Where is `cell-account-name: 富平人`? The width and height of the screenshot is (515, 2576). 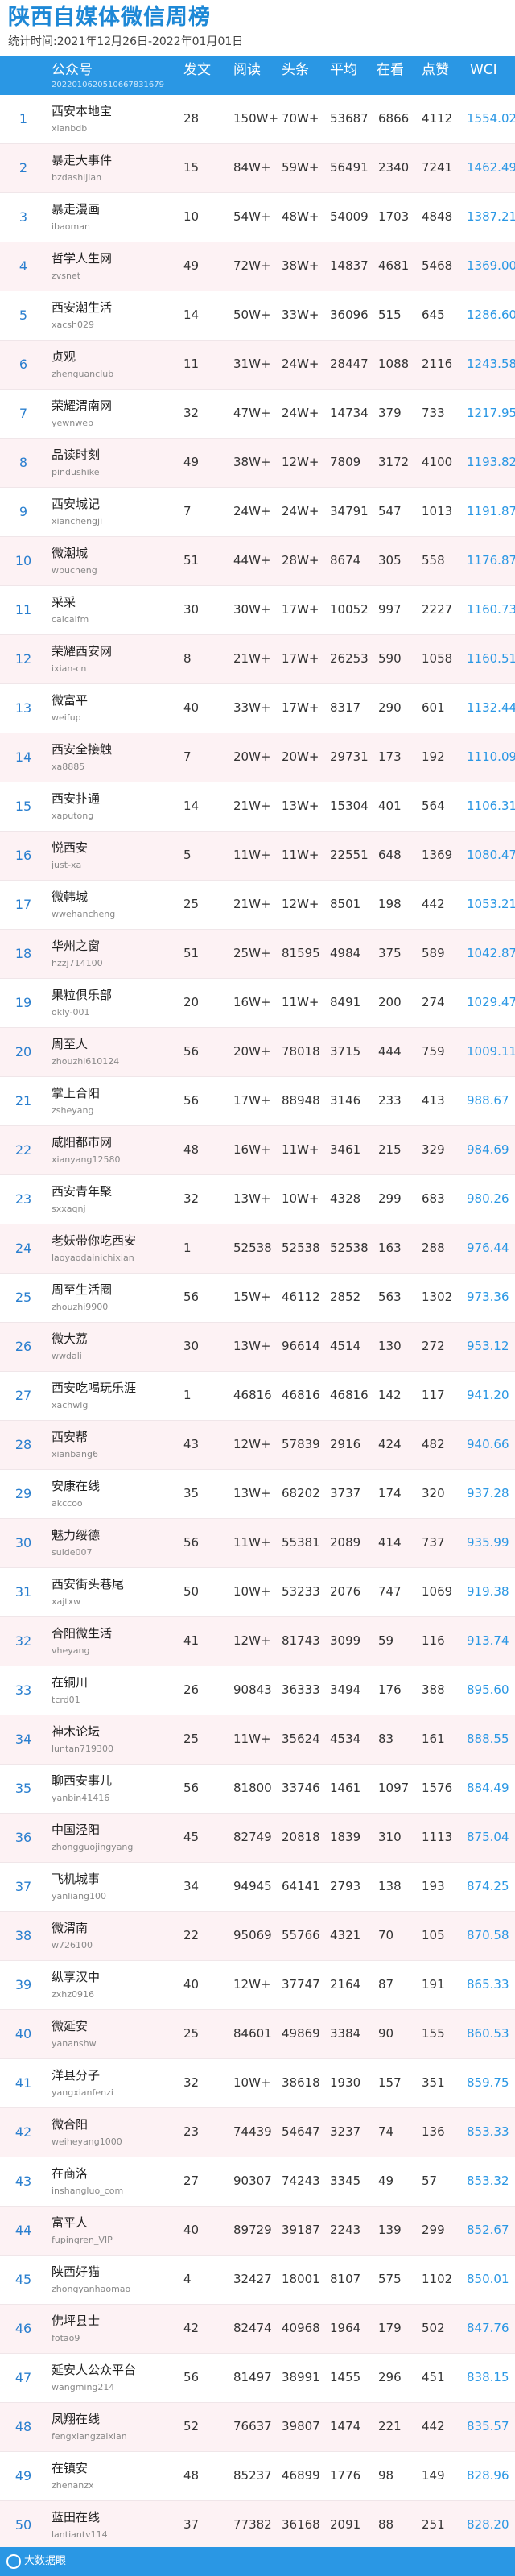 cell-account-name: 富平人 is located at coordinates (70, 2222).